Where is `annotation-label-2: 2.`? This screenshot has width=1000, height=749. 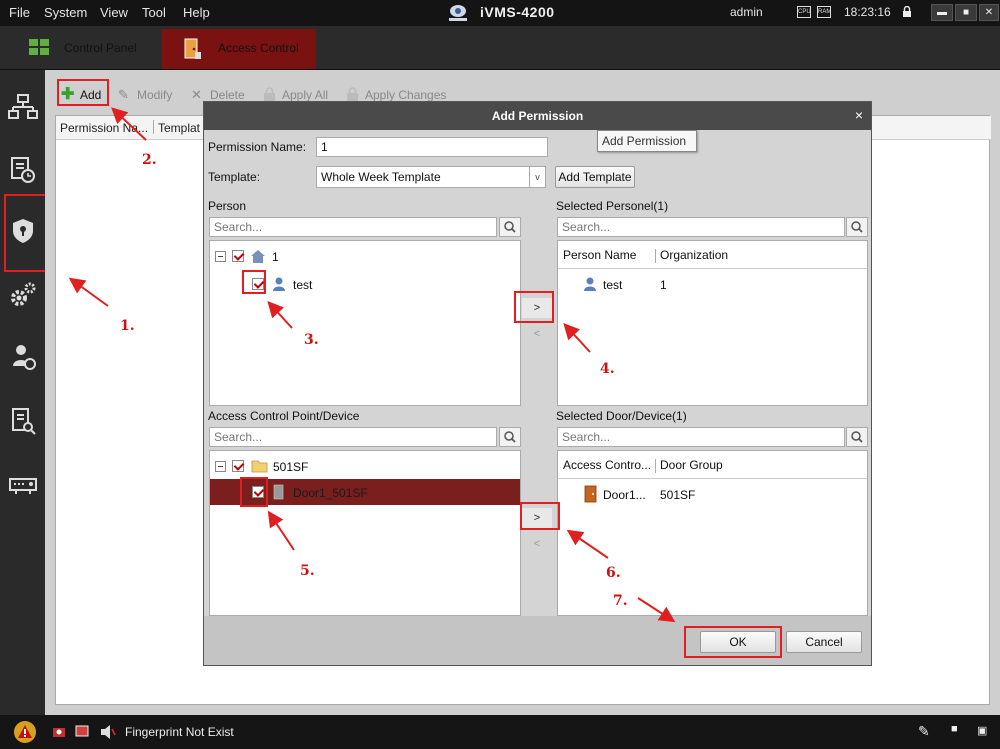
annotation-label-2: 2. is located at coordinates (149, 160).